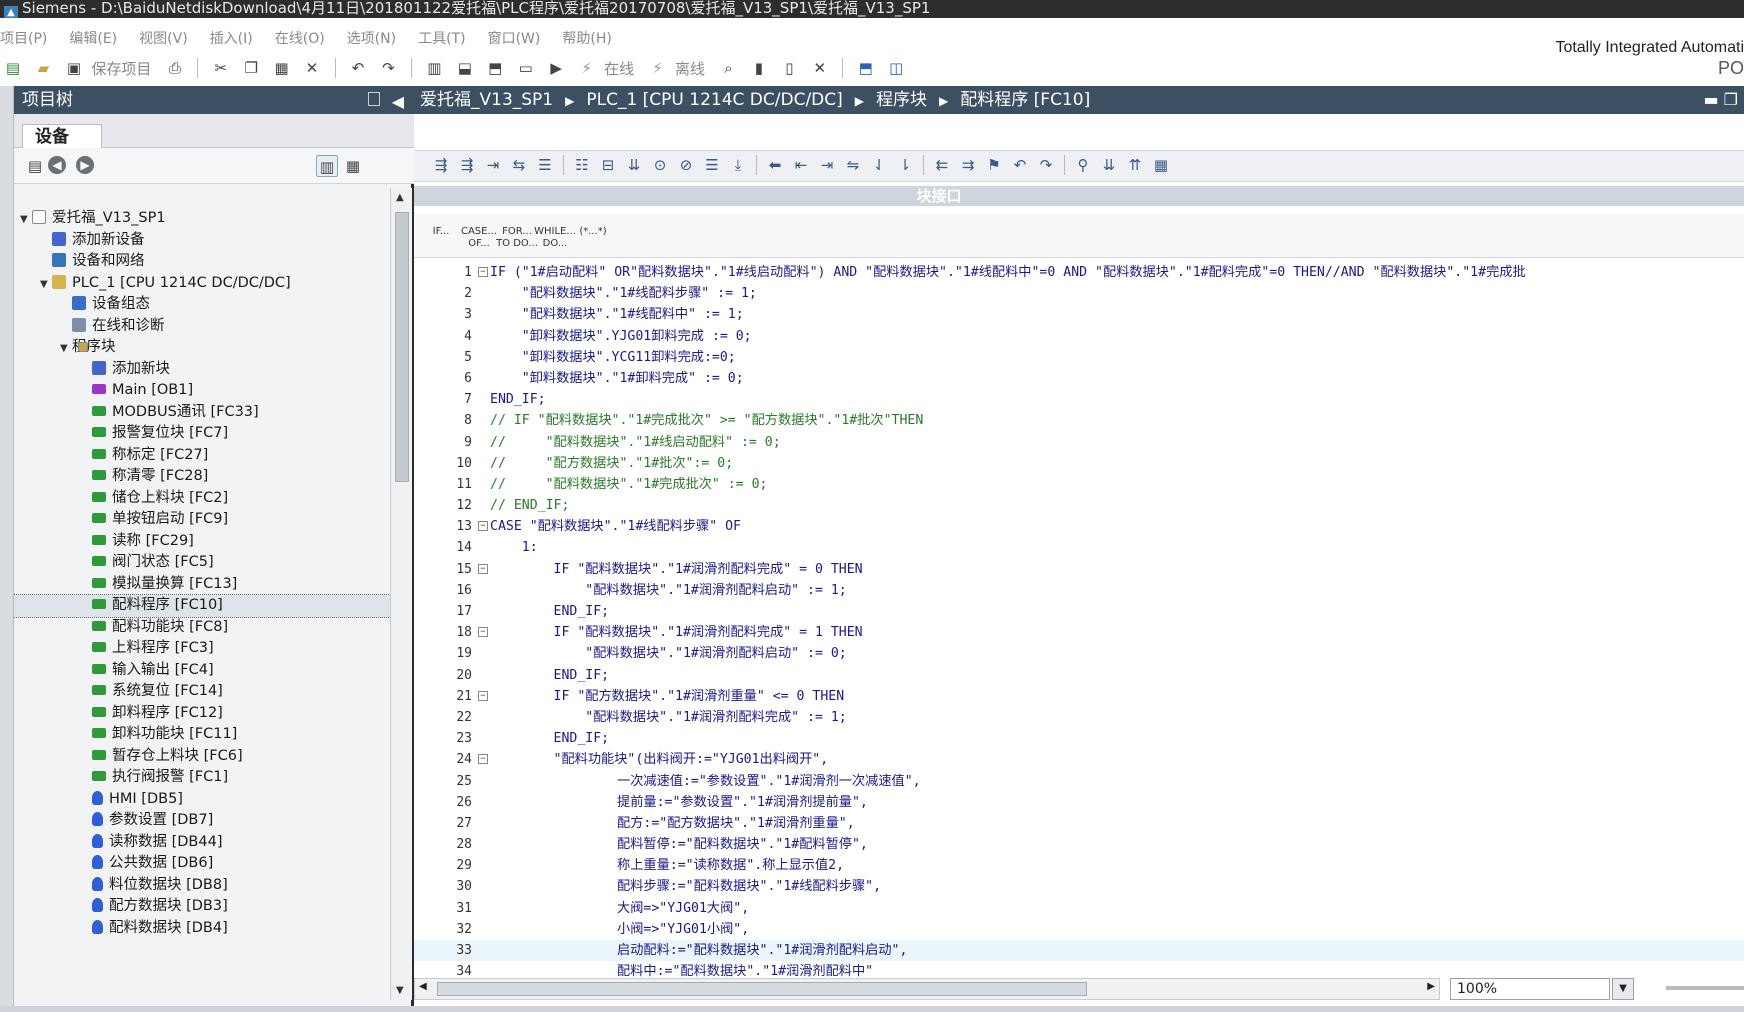 This screenshot has height=1012, width=1744. Describe the element at coordinates (1079, 314) in the screenshot. I see `code-line: 3 "配料数据块"."1#线配料中" := 1;` at that location.